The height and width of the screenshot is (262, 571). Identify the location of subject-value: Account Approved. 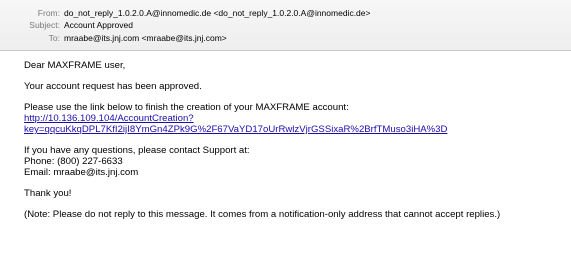
(98, 25).